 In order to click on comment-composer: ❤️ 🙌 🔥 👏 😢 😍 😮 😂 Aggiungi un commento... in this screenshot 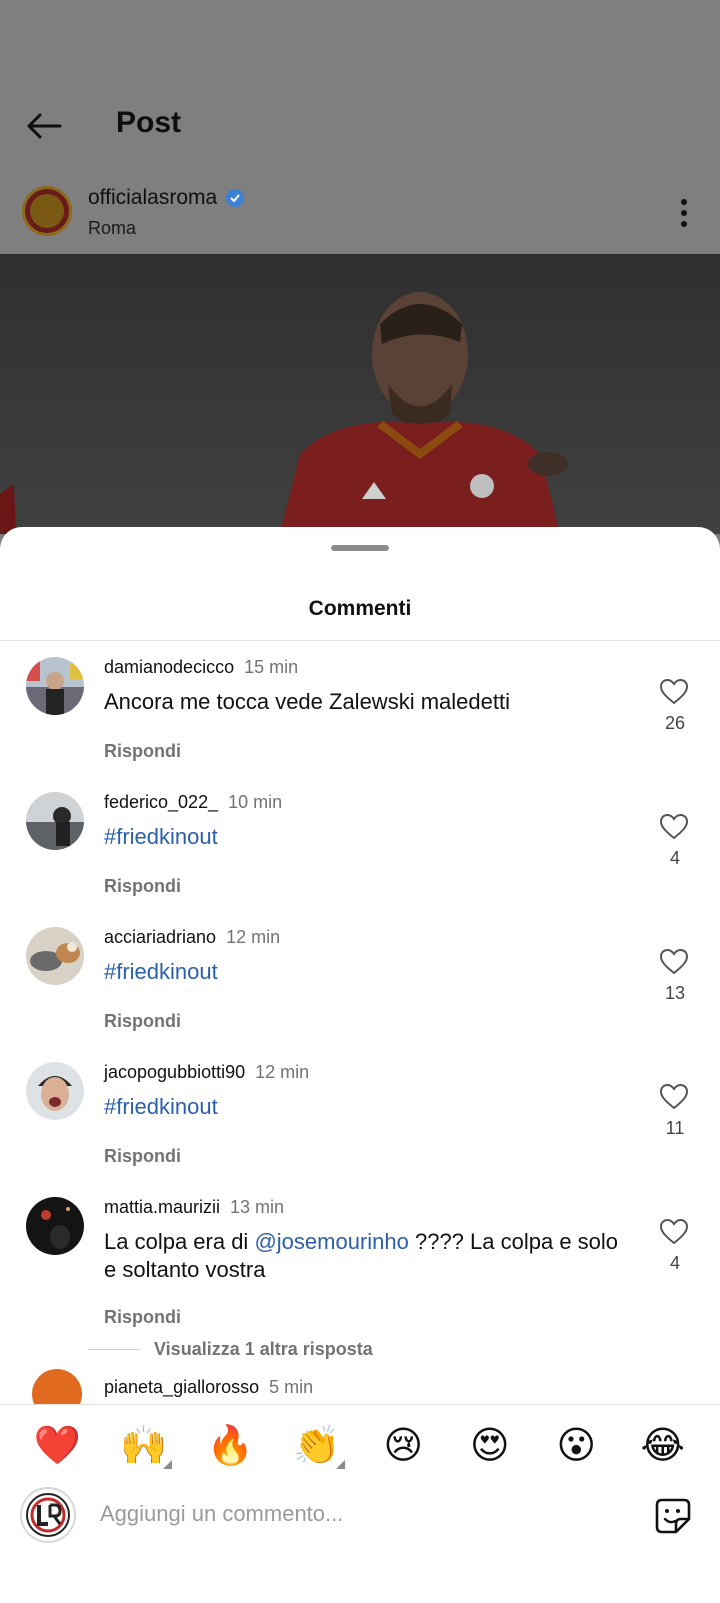, I will do `click(360, 1503)`.